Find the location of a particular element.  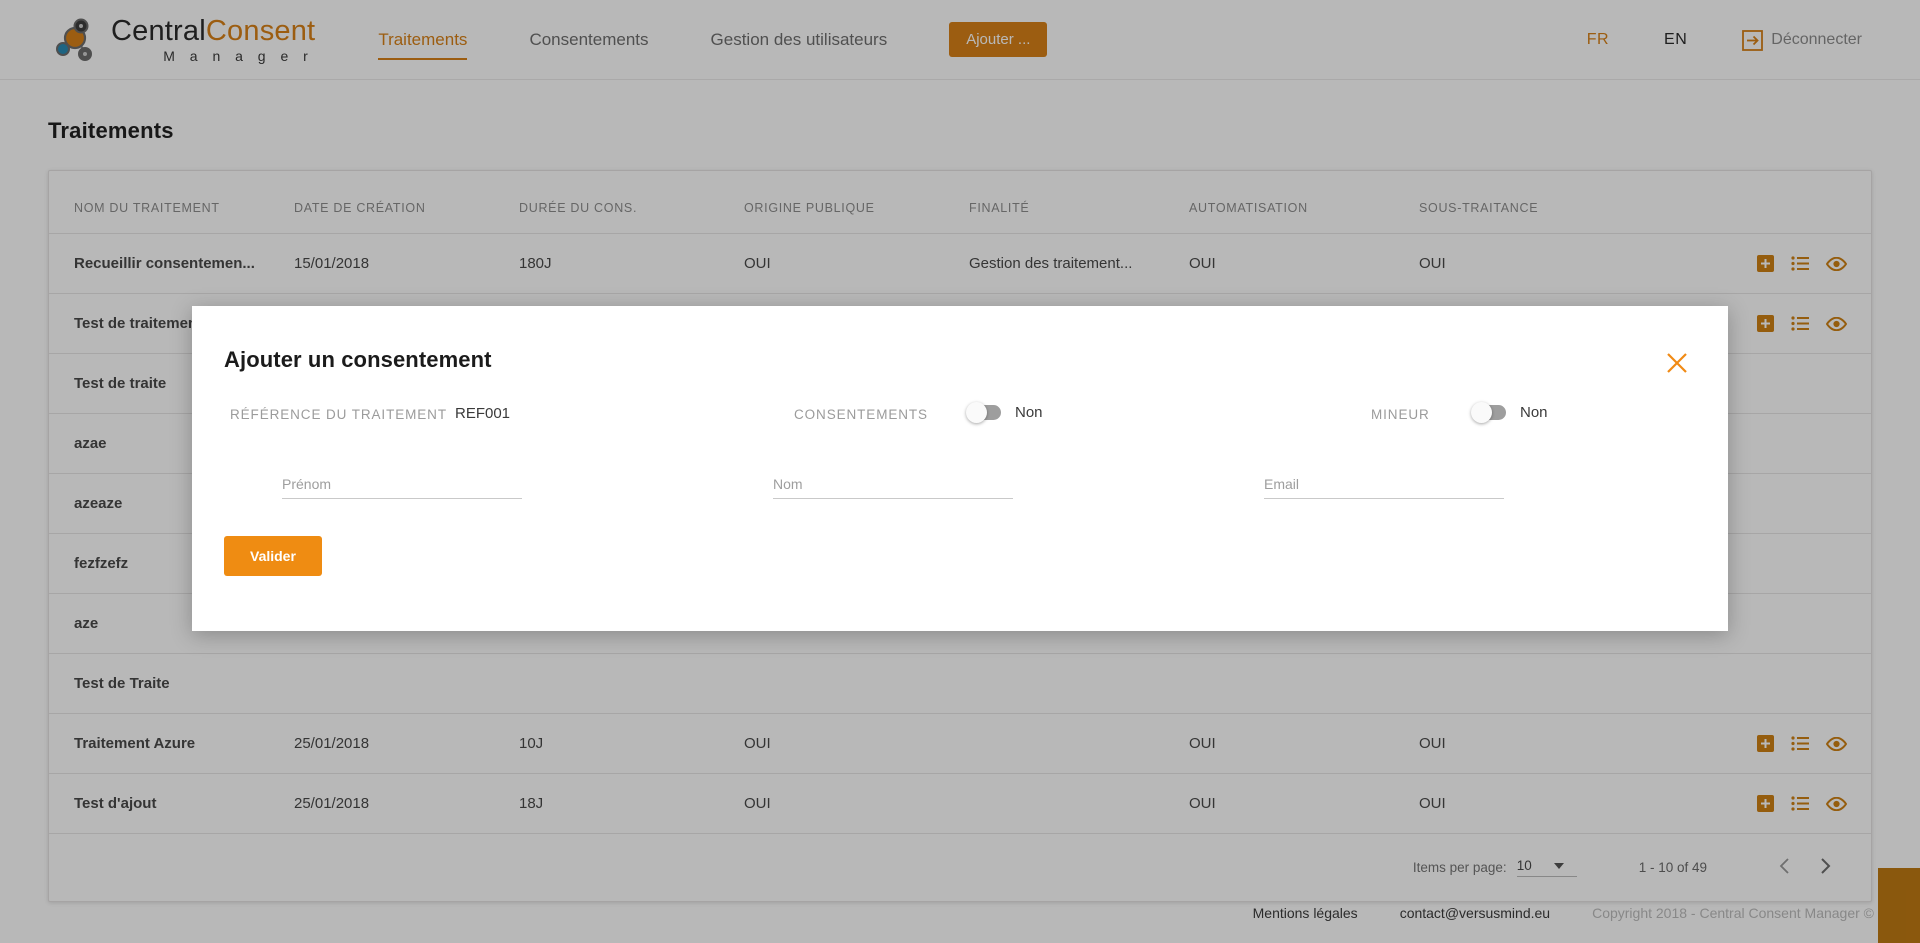

email-input is located at coordinates (1384, 487).